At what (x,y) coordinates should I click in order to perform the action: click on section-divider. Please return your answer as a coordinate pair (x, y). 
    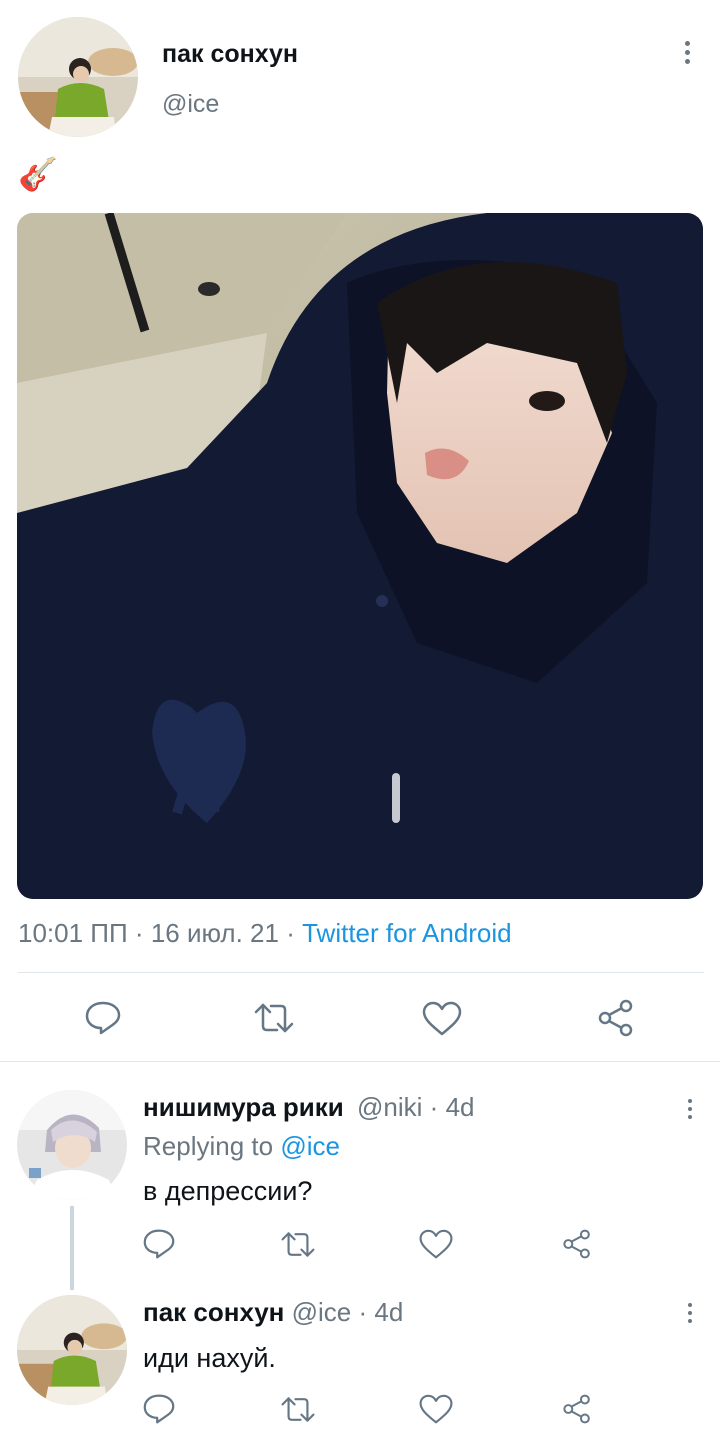
    Looking at the image, I should click on (360, 1061).